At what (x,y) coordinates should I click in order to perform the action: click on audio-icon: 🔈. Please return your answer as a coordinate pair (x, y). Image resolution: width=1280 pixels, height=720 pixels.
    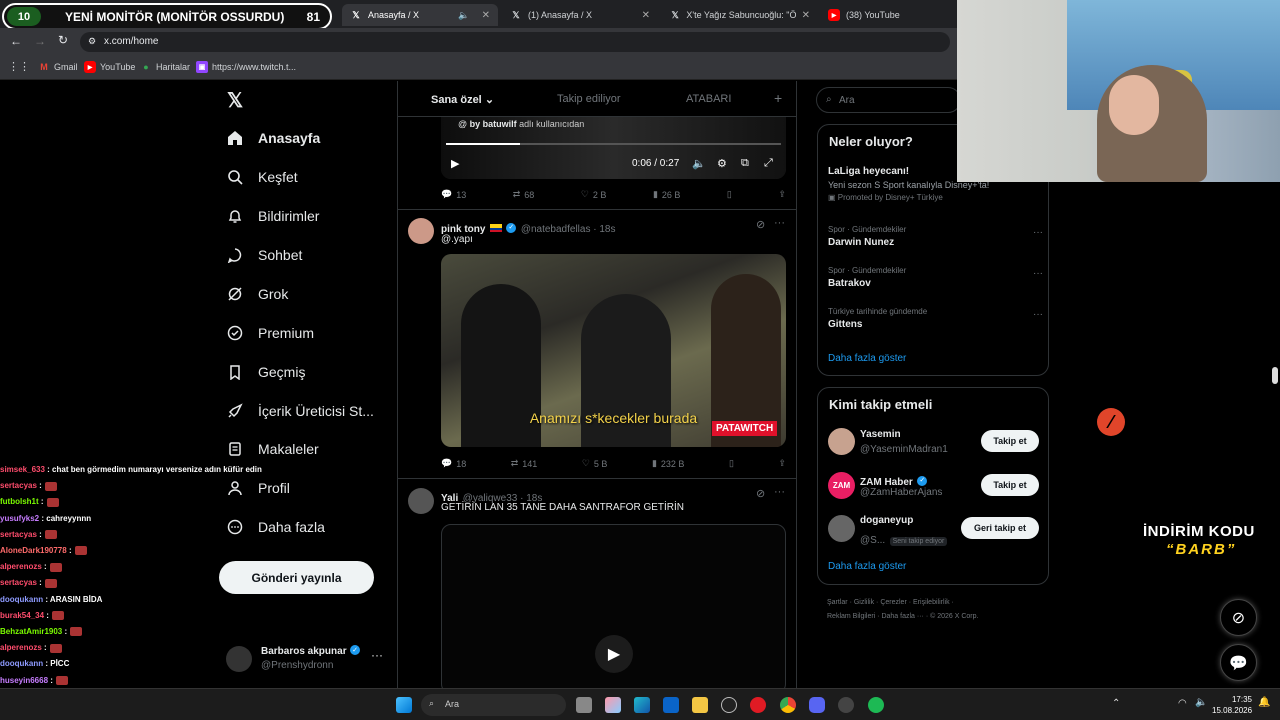
    Looking at the image, I should click on (463, 15).